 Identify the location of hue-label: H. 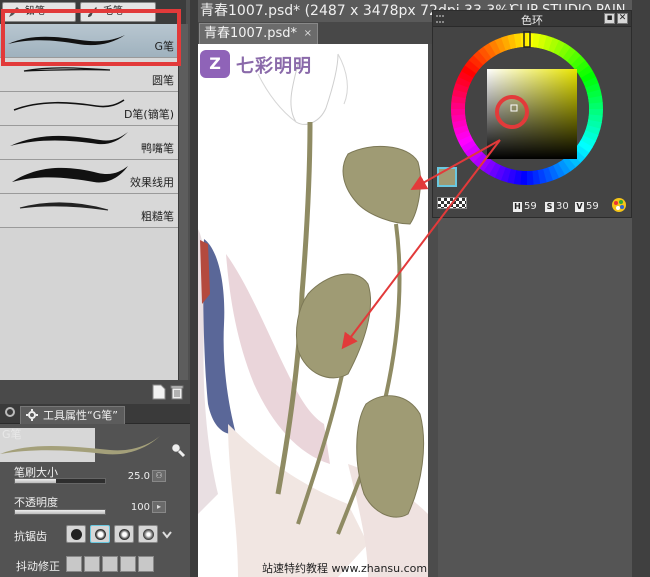
(517, 207).